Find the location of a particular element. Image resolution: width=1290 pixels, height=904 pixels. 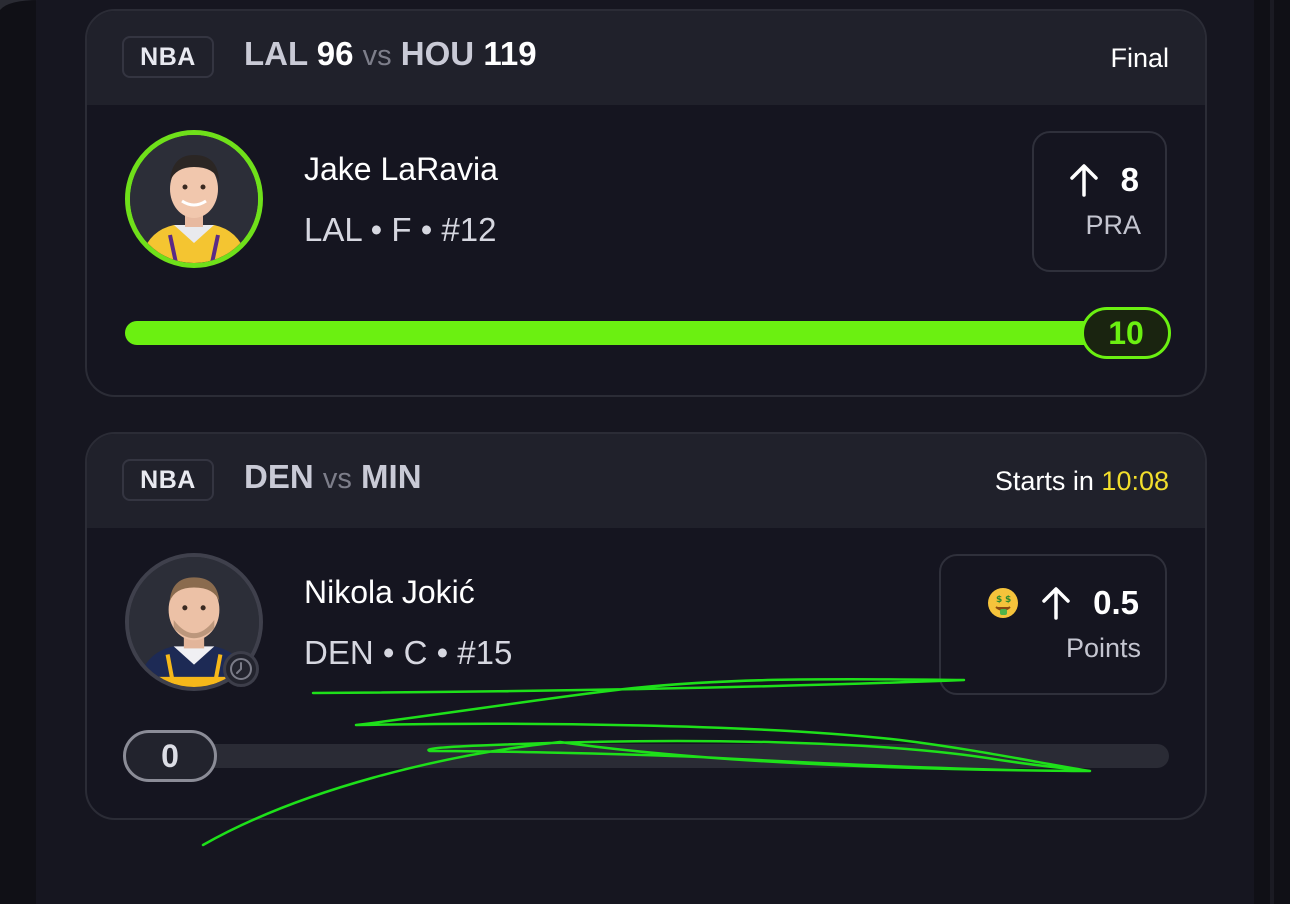

away-team: LAL is located at coordinates (276, 53).